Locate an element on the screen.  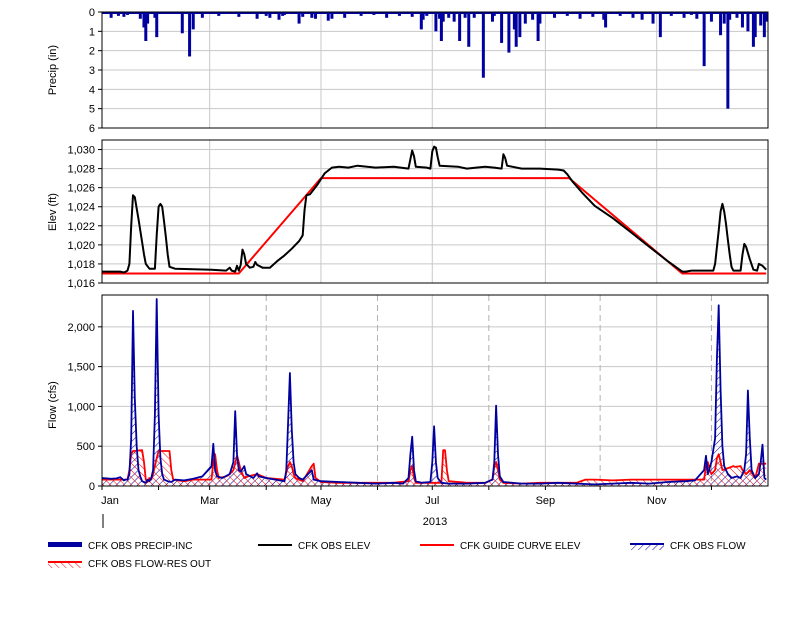
precip-tick-label: 5 is located at coordinates (92, 110).